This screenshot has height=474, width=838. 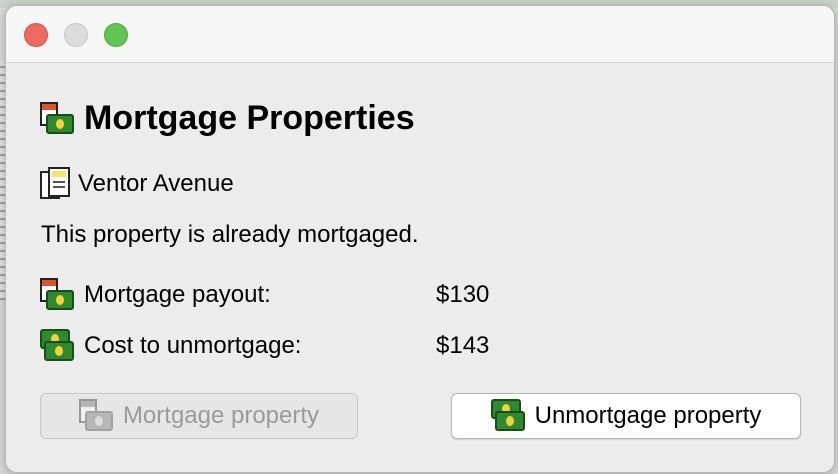 I want to click on property-row: Ventor Avenue, so click(x=137, y=184).